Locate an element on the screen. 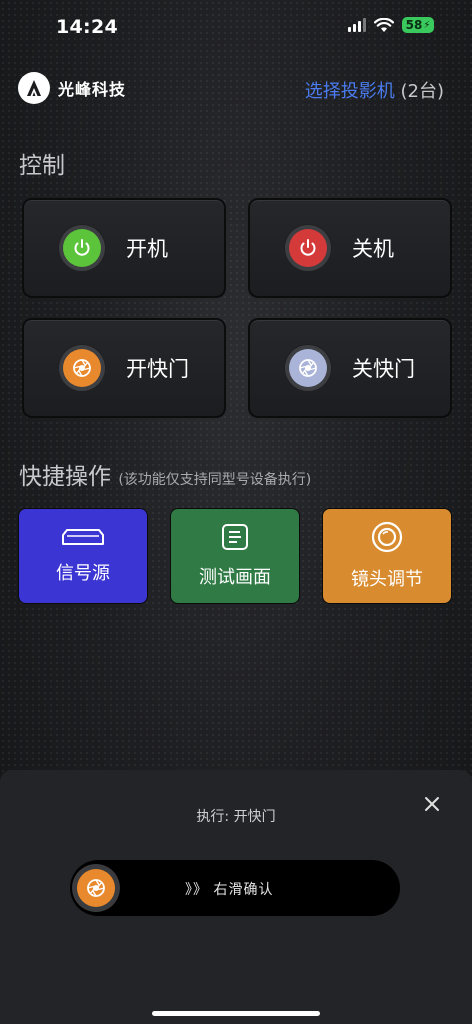  open-shutter-knob is located at coordinates (82, 368).